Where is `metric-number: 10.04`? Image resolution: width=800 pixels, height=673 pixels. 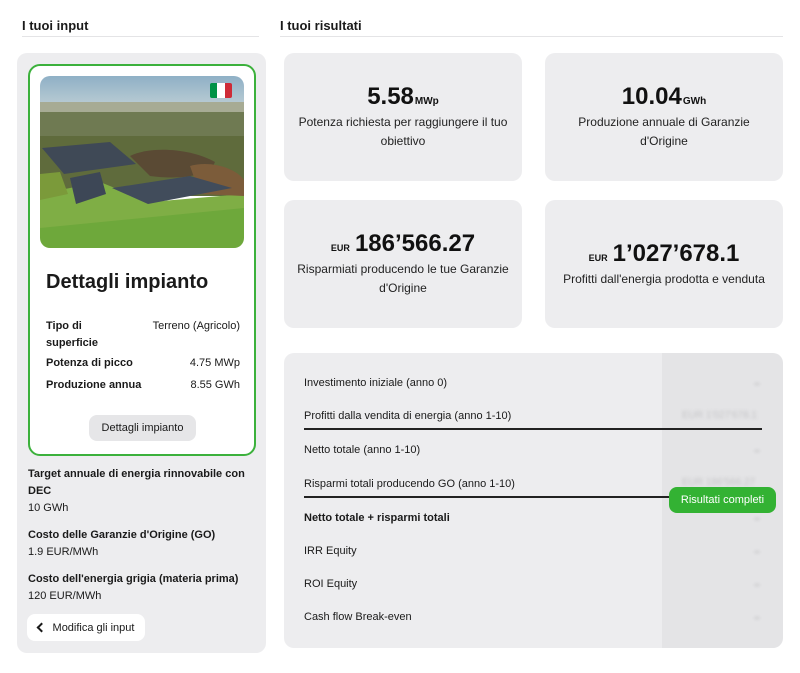
metric-number: 10.04 is located at coordinates (651, 96).